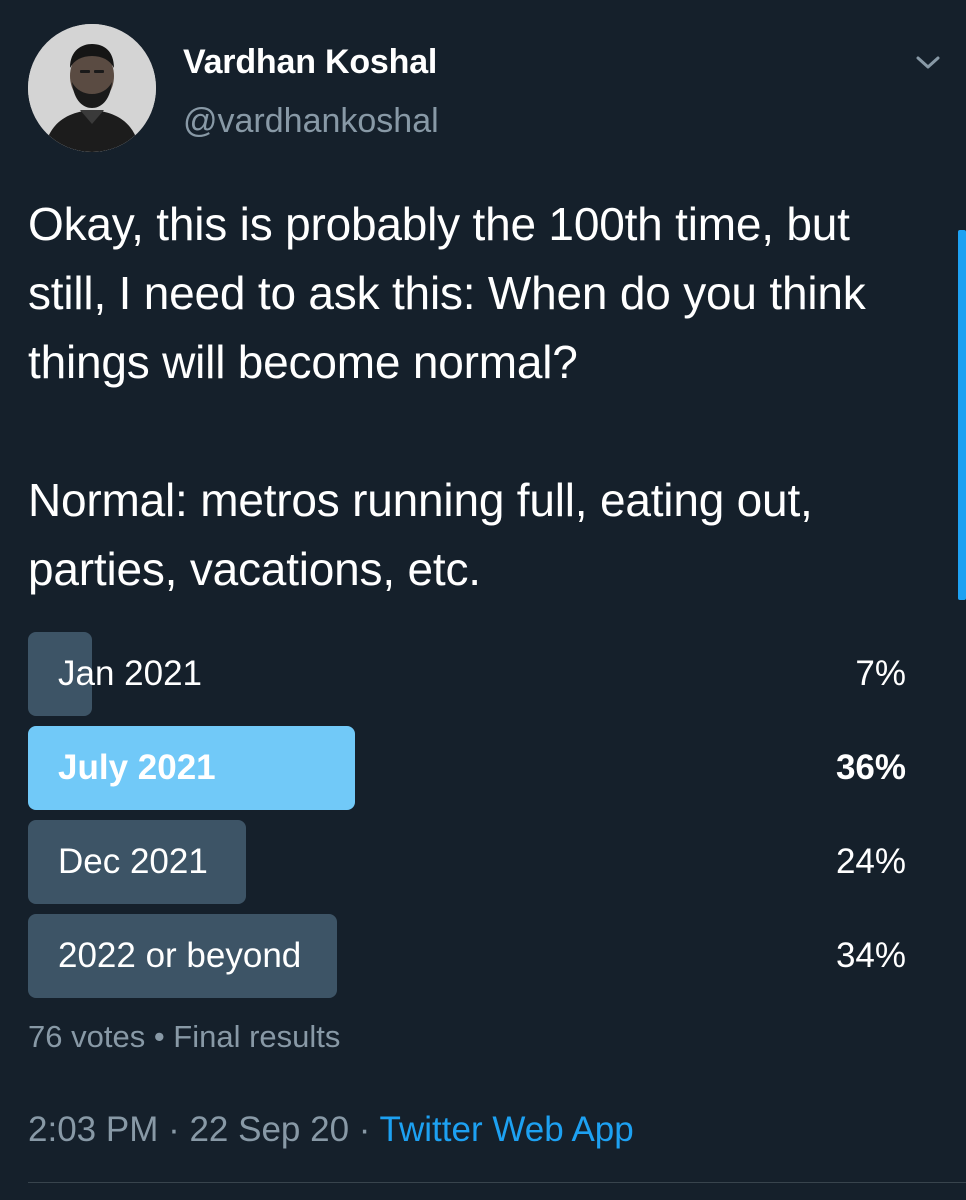 Image resolution: width=966 pixels, height=1200 pixels. Describe the element at coordinates (257, 1036) in the screenshot. I see `poll-status: Final results` at that location.